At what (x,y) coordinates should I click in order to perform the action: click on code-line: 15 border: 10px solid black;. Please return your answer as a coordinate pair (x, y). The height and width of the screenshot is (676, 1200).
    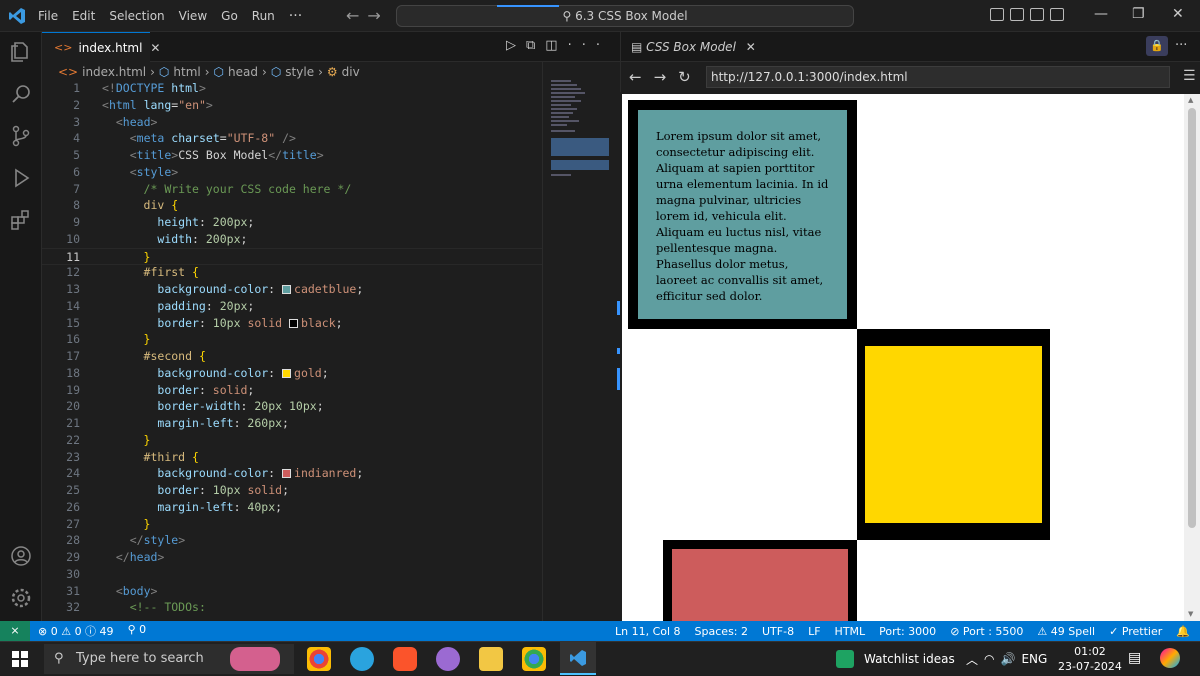
    Looking at the image, I should click on (292, 323).